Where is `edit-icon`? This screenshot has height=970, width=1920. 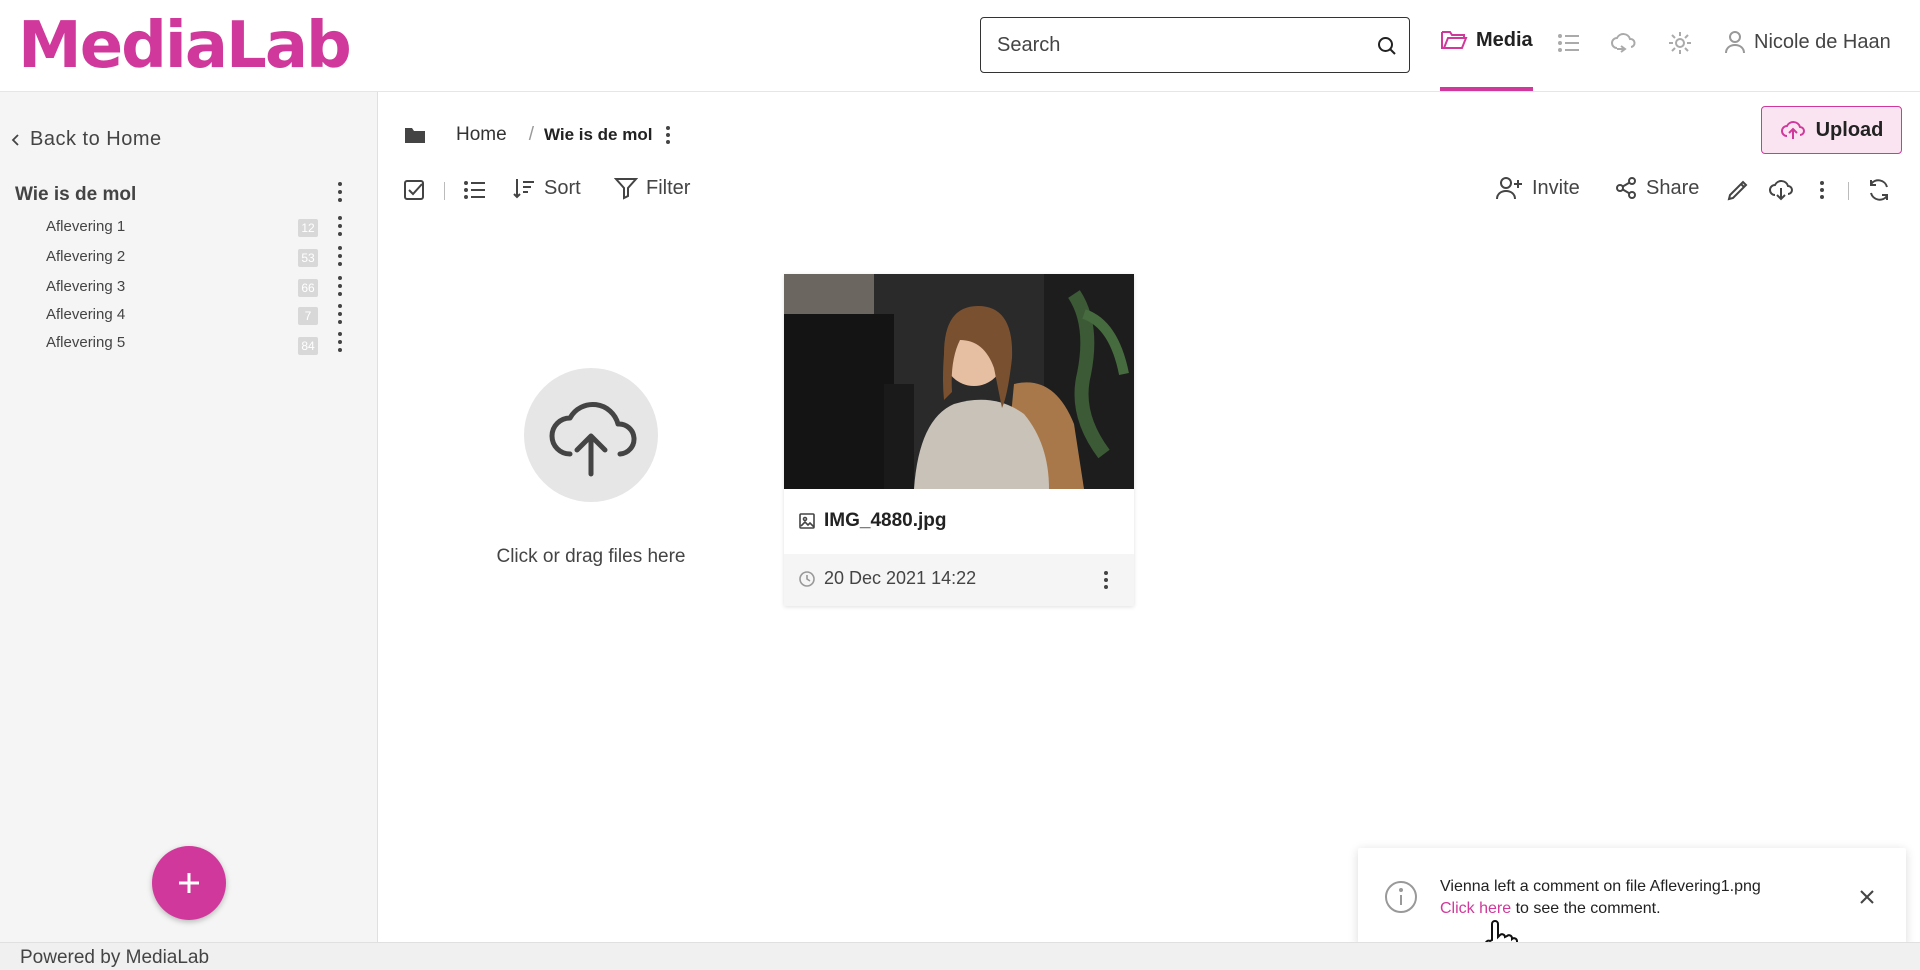
edit-icon is located at coordinates (1738, 190).